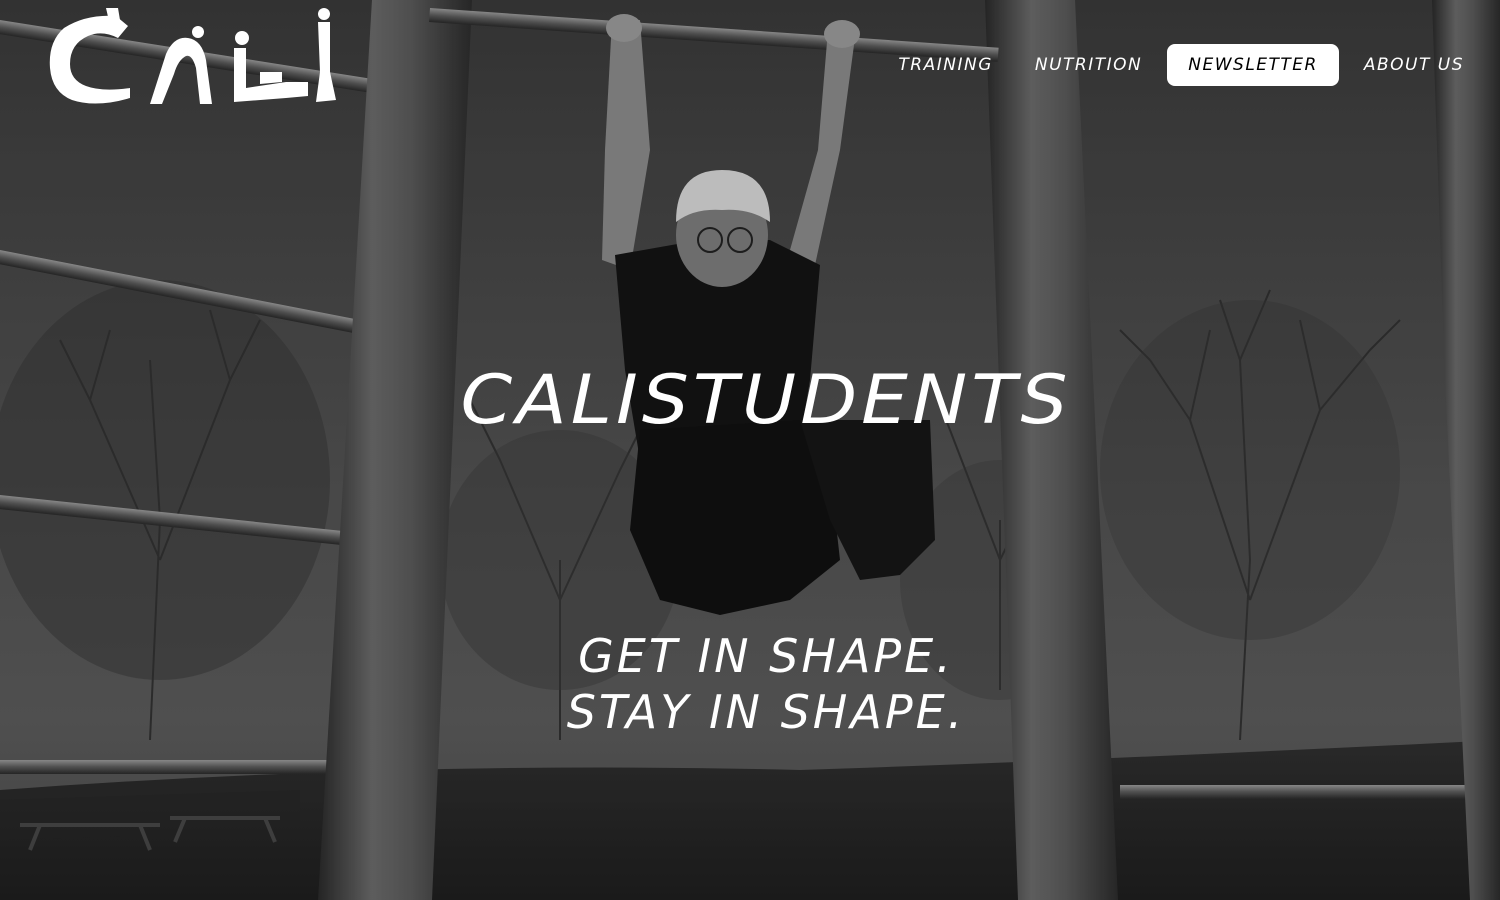 The width and height of the screenshot is (1500, 900). Describe the element at coordinates (192, 56) in the screenshot. I see `cali-logo-image` at that location.